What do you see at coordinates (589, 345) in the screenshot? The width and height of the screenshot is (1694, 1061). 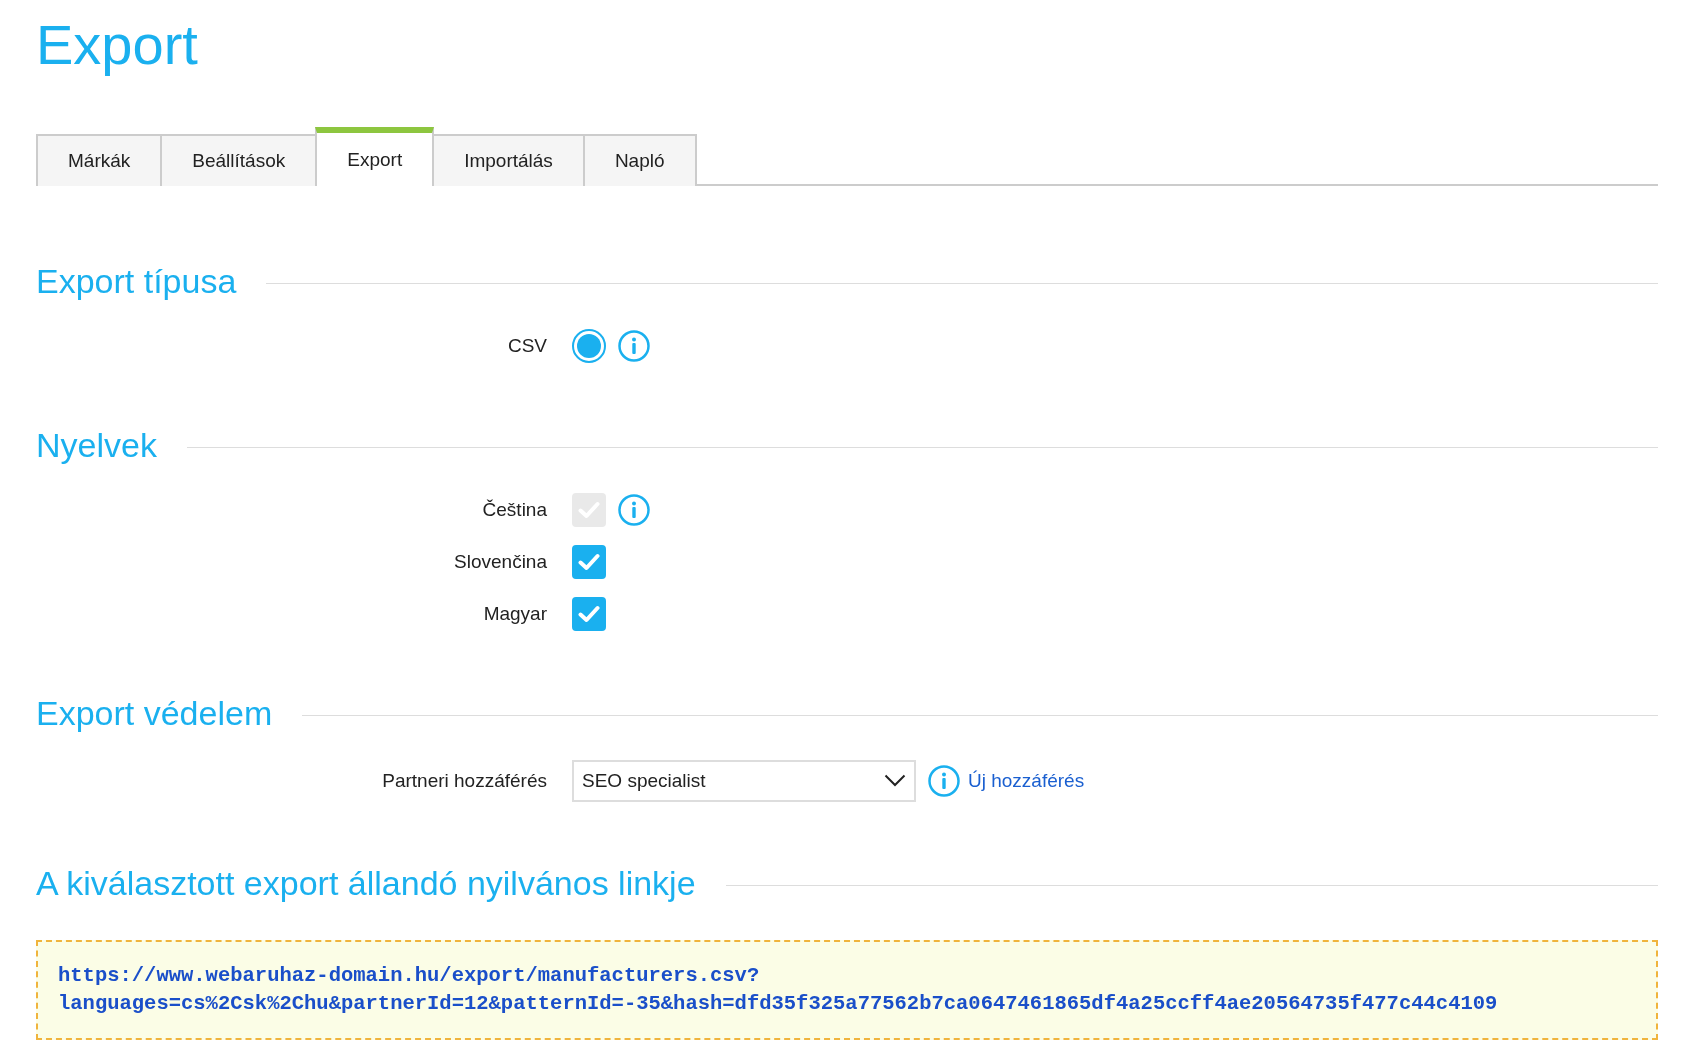 I see `radio-button` at bounding box center [589, 345].